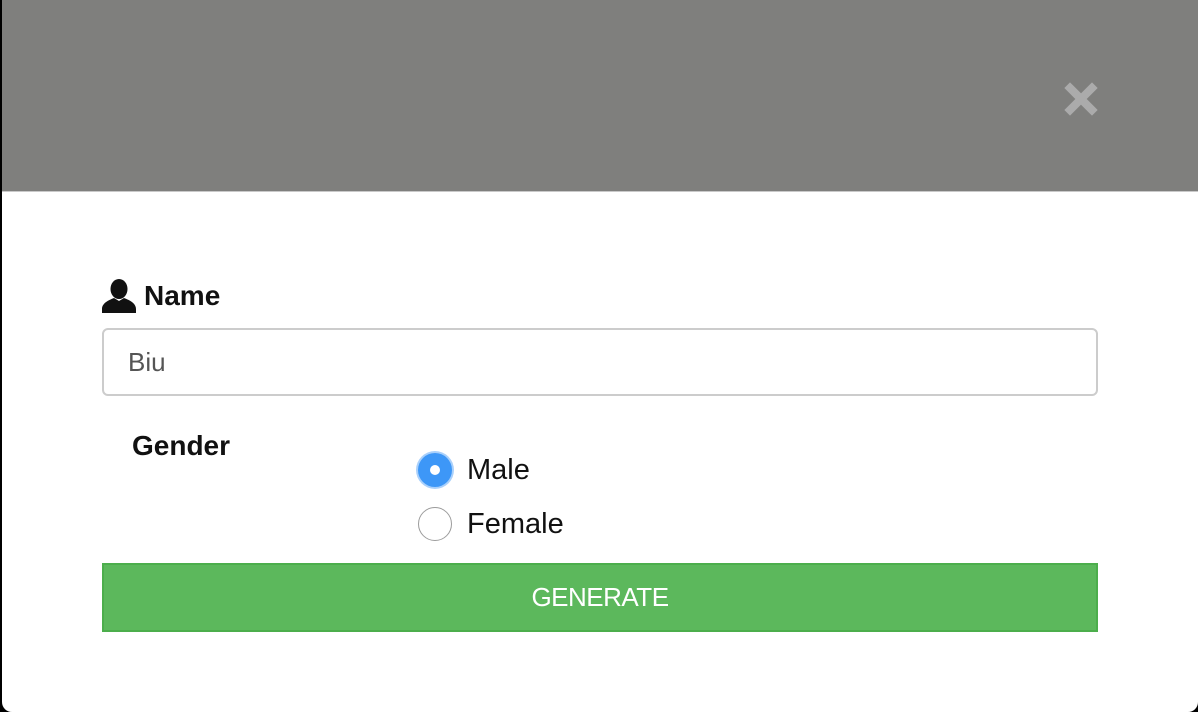 Image resolution: width=1198 pixels, height=712 pixels. Describe the element at coordinates (435, 470) in the screenshot. I see `male-radio` at that location.